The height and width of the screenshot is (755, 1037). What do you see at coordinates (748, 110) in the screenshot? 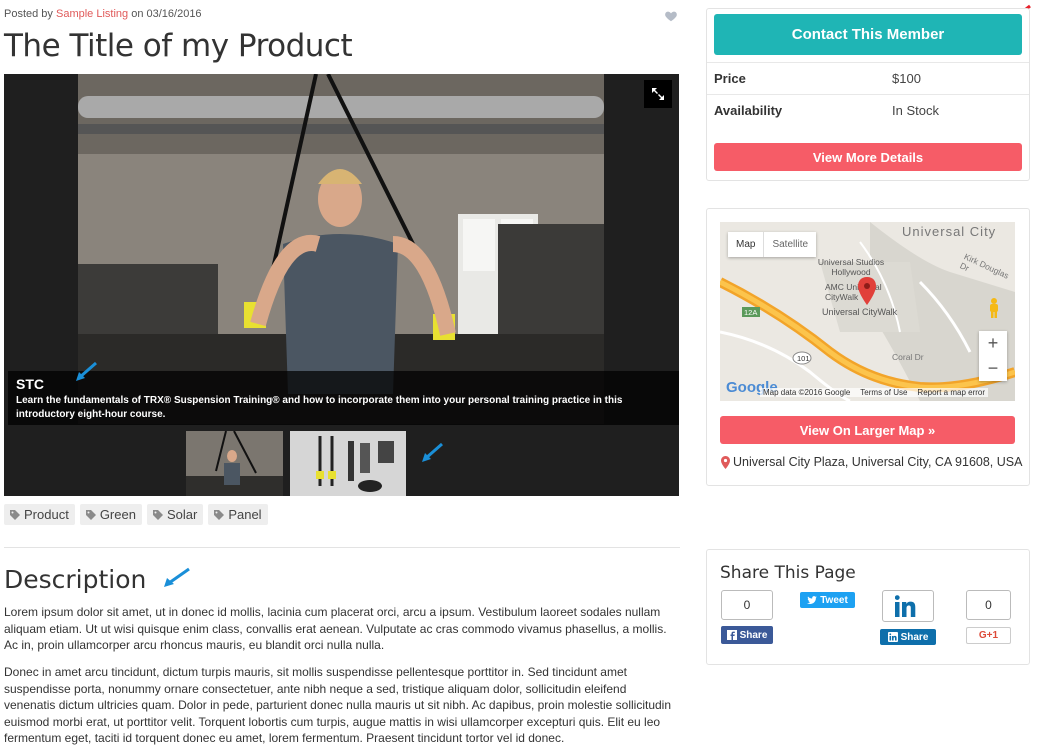
I see `availability-label: Availability` at bounding box center [748, 110].